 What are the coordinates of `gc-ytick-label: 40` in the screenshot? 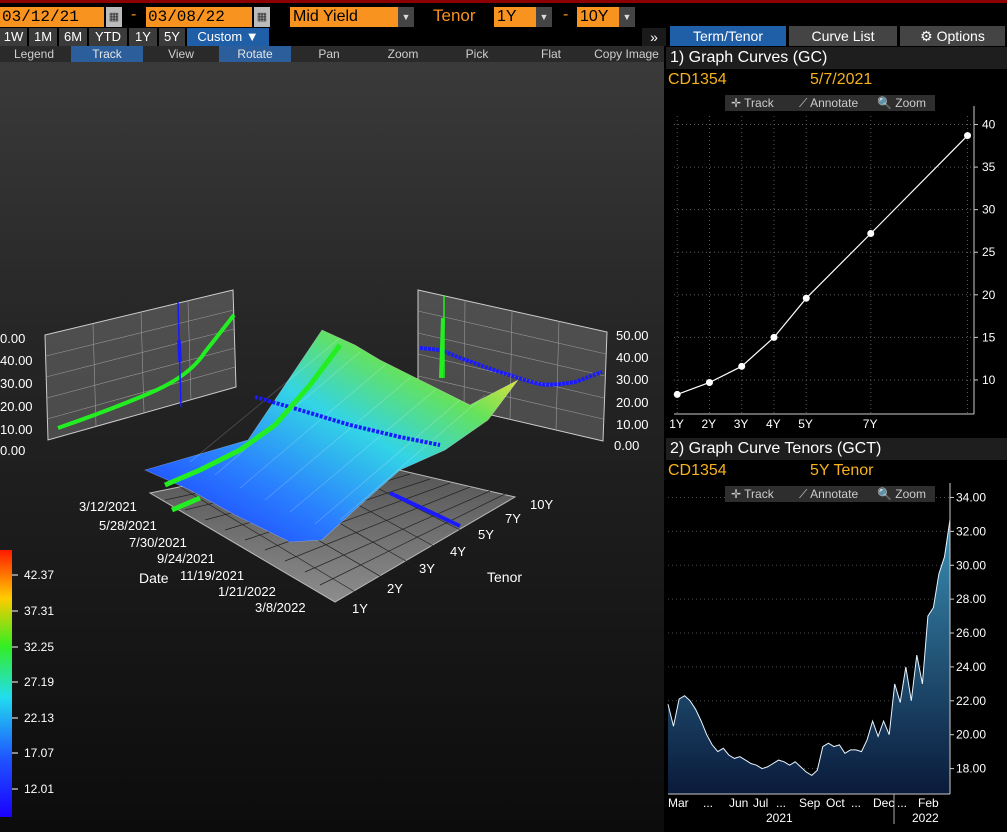 It's located at (989, 125).